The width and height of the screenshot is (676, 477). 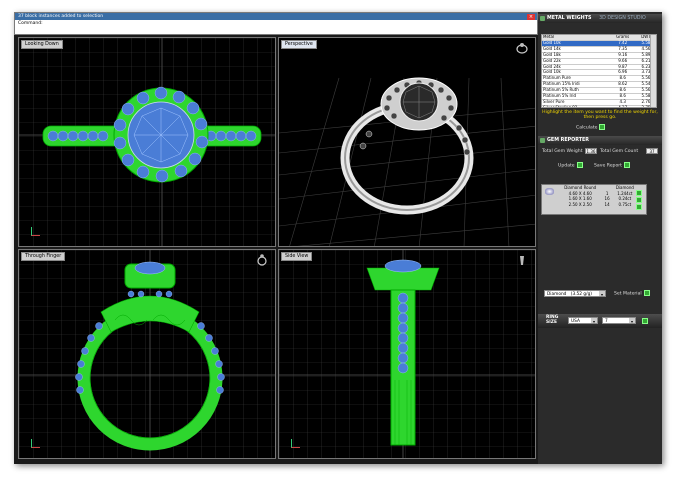 What do you see at coordinates (575, 321) in the screenshot?
I see `ring-size-standard-value: USA` at bounding box center [575, 321].